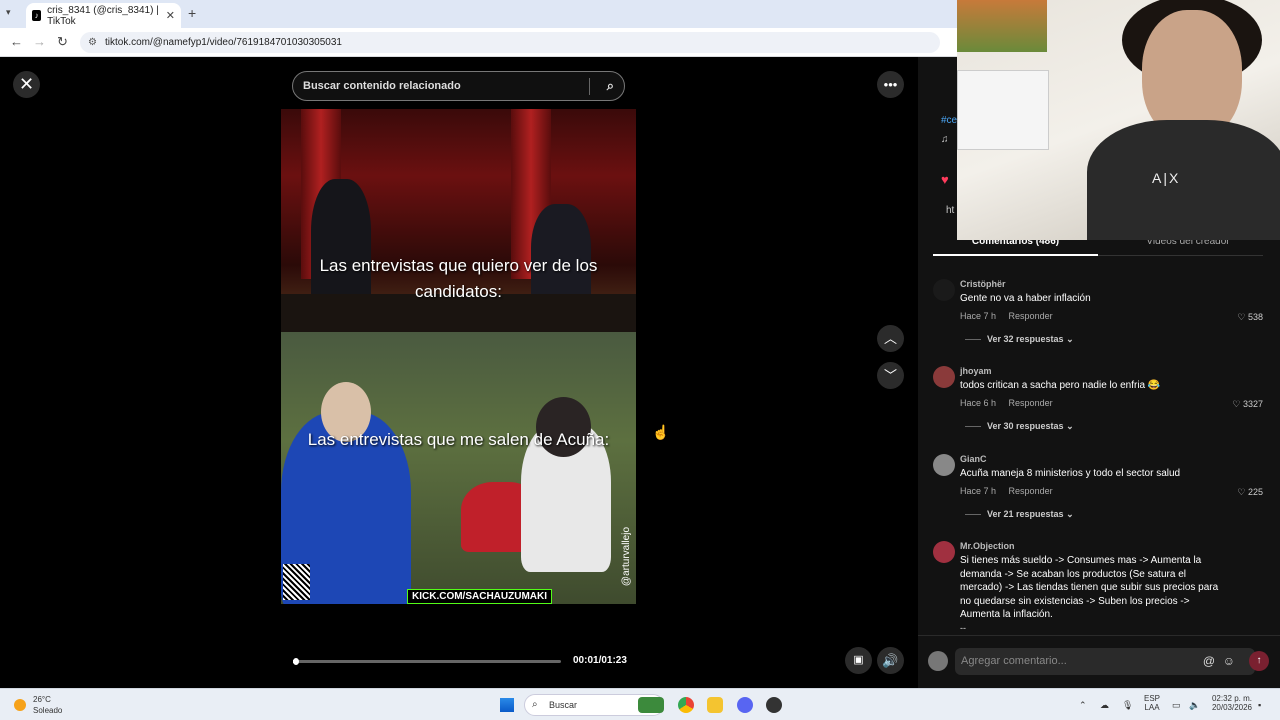  I want to click on lang-primary: ESP, so click(1152, 698).